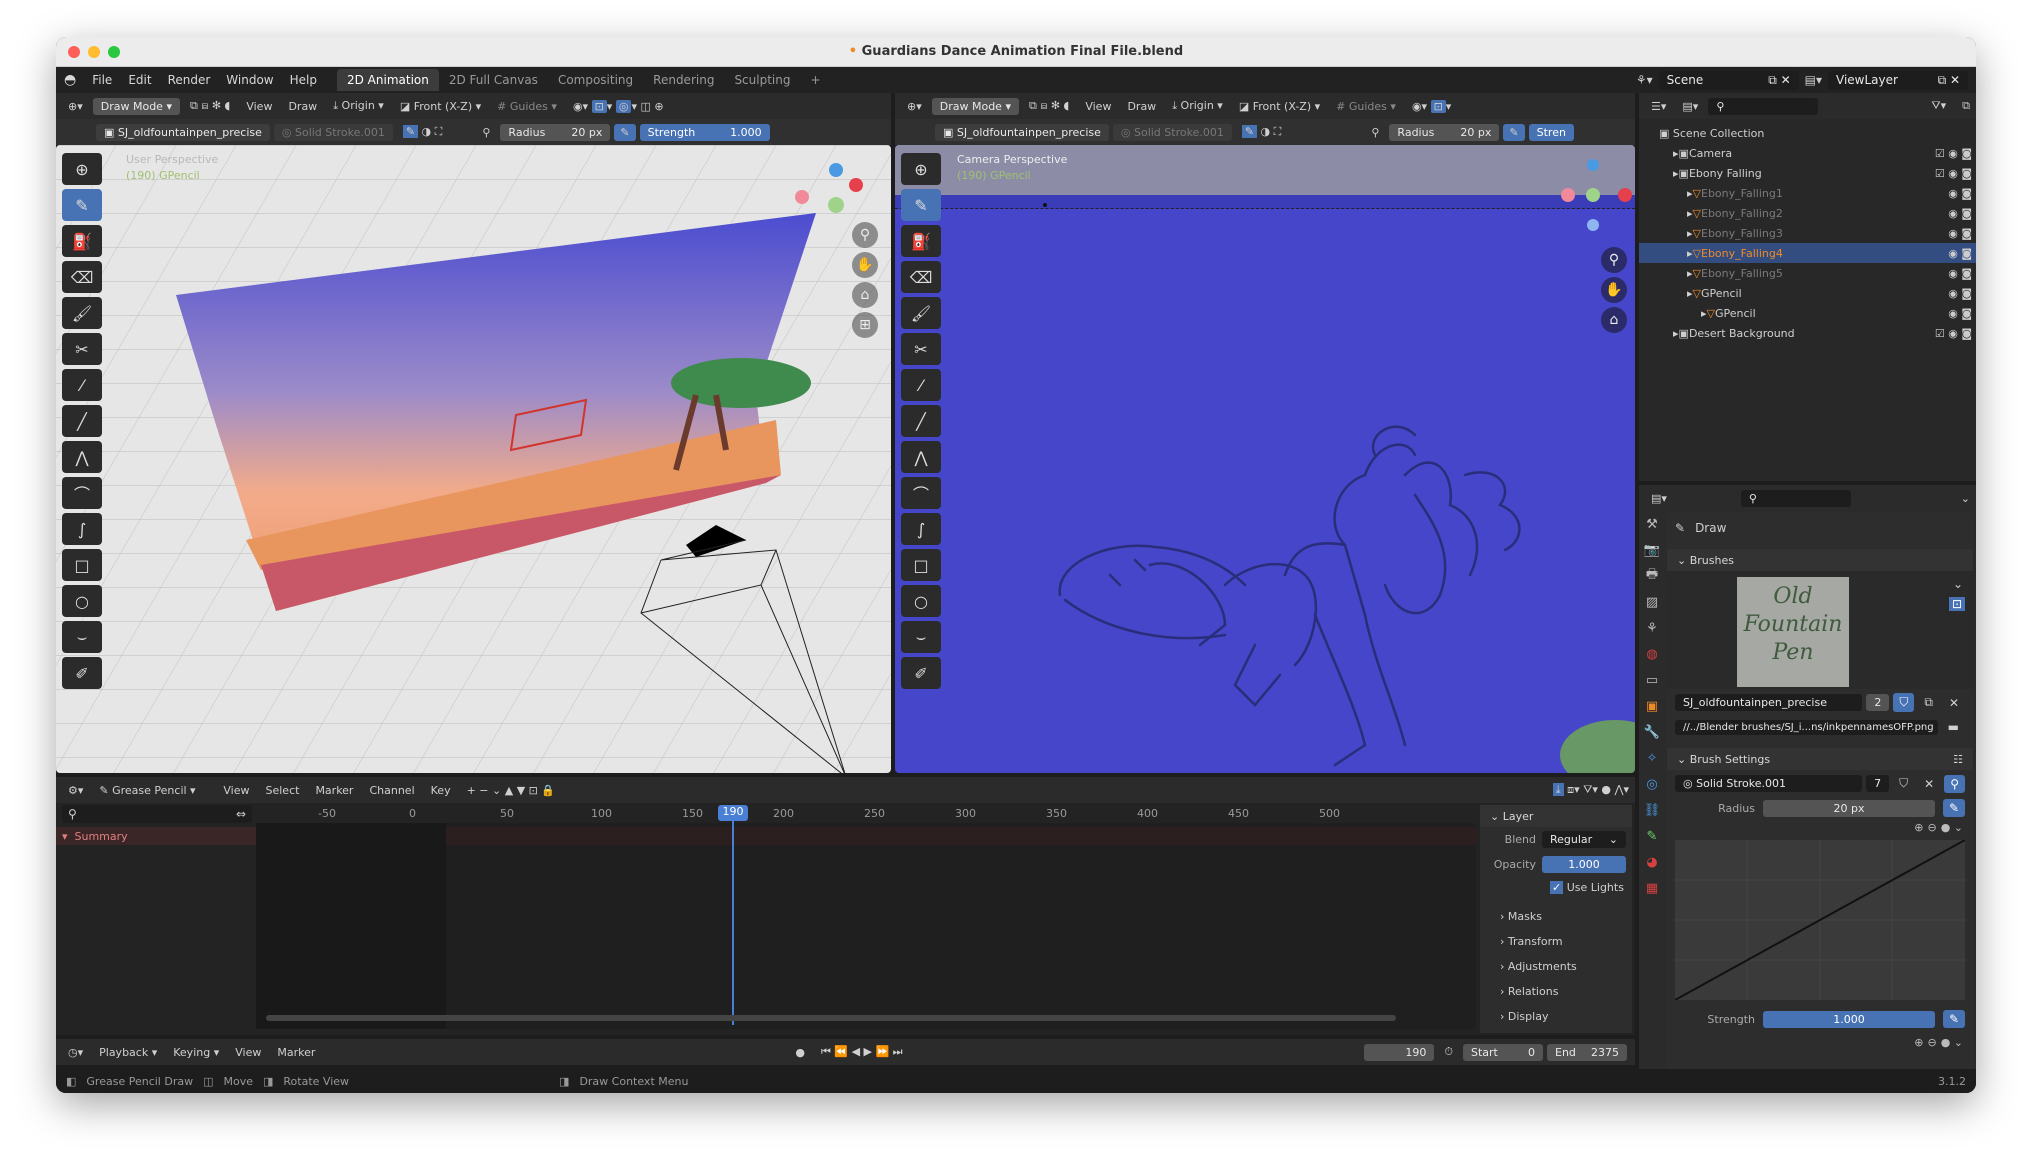  I want to click on strength-field: Strength 1.000, so click(704, 132).